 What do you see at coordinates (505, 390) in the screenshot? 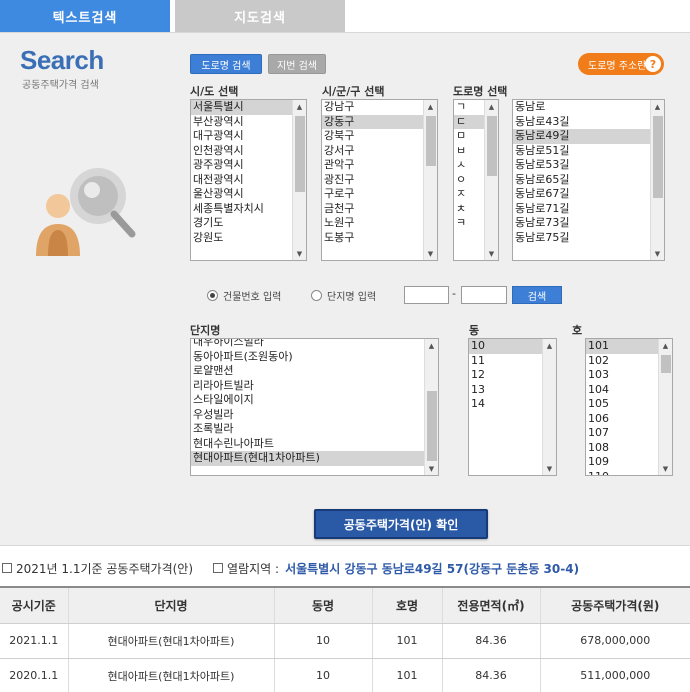
I see `list-item: 13` at bounding box center [505, 390].